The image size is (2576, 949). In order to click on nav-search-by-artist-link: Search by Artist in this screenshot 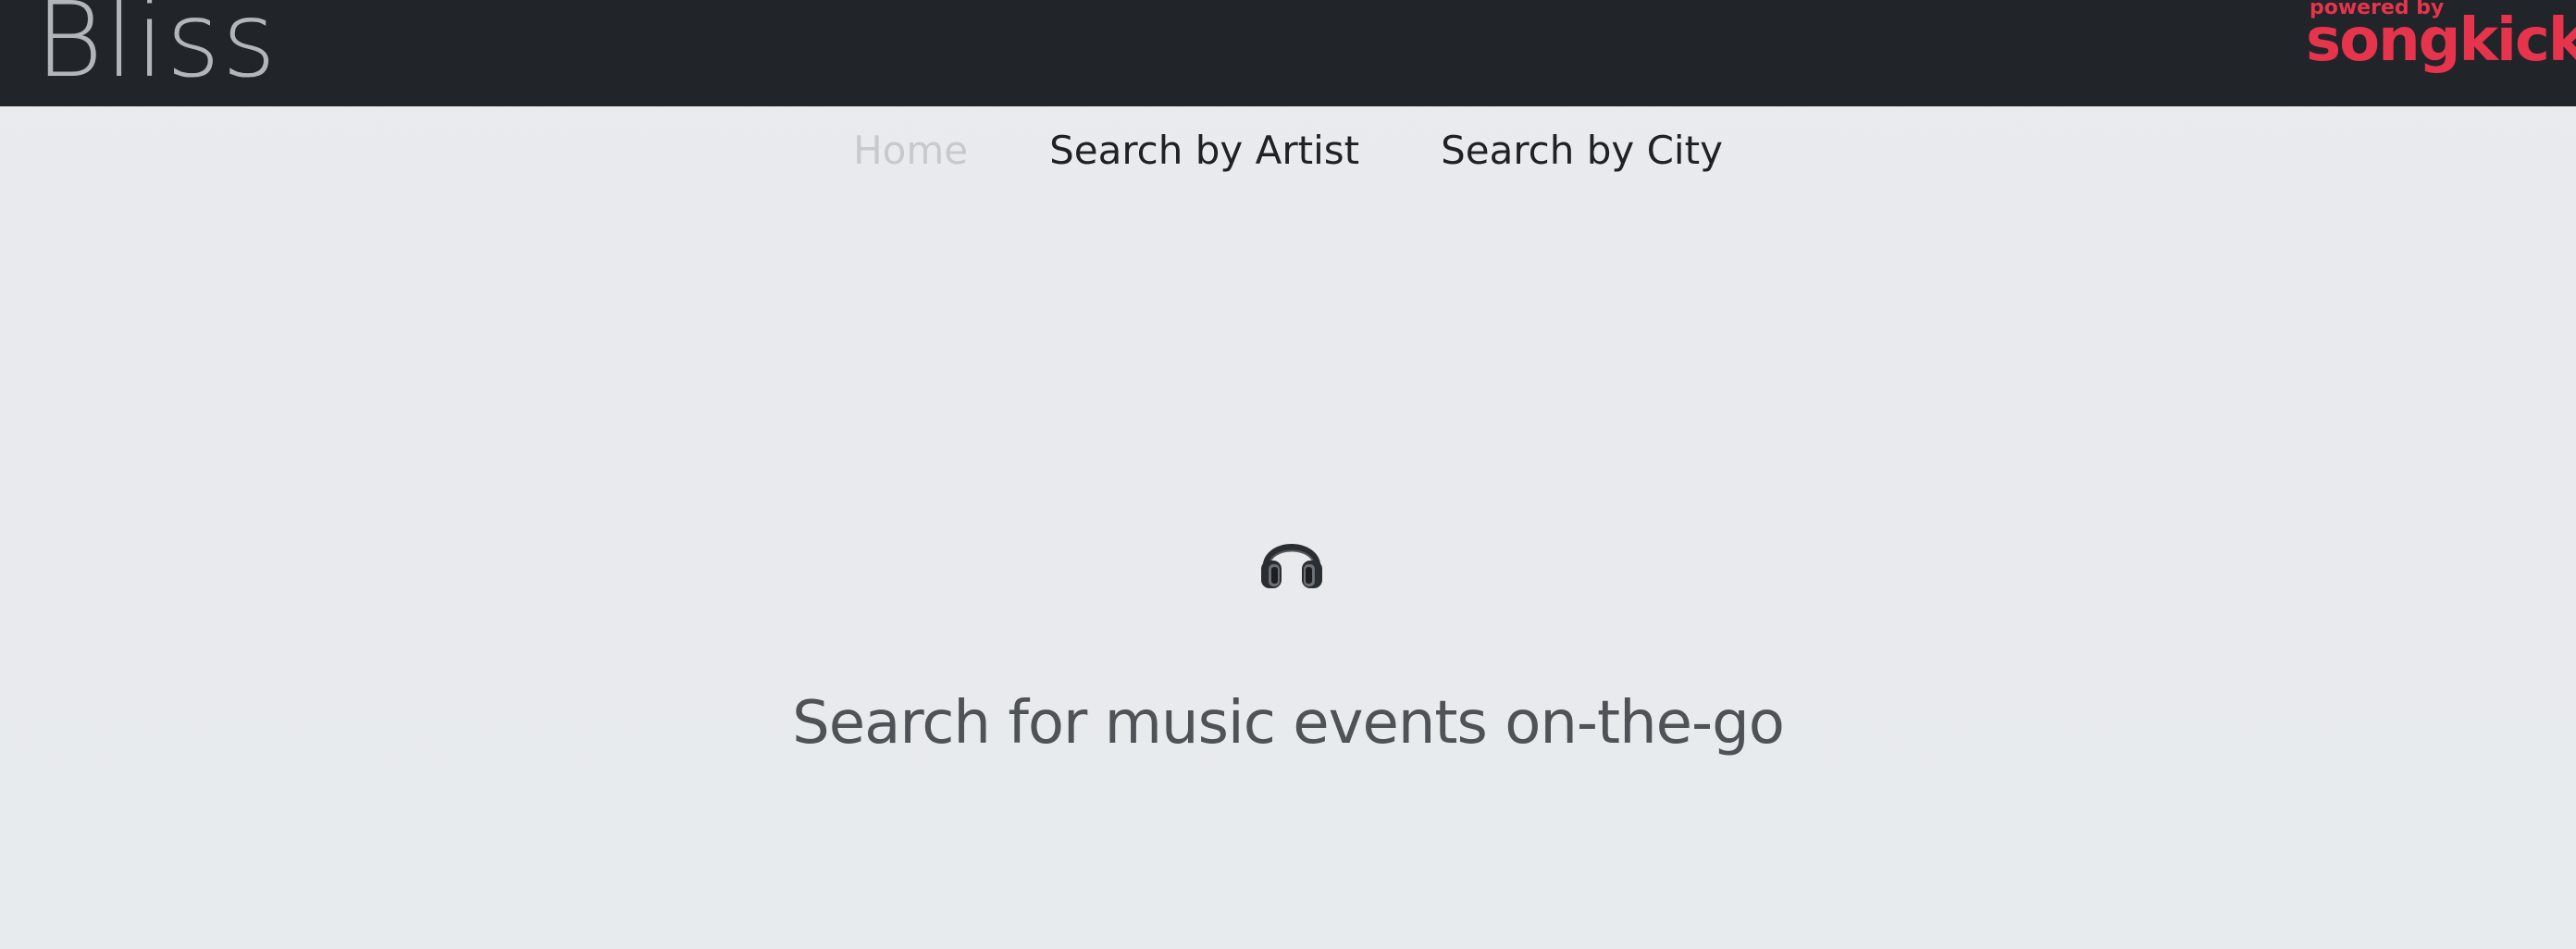, I will do `click(1204, 150)`.